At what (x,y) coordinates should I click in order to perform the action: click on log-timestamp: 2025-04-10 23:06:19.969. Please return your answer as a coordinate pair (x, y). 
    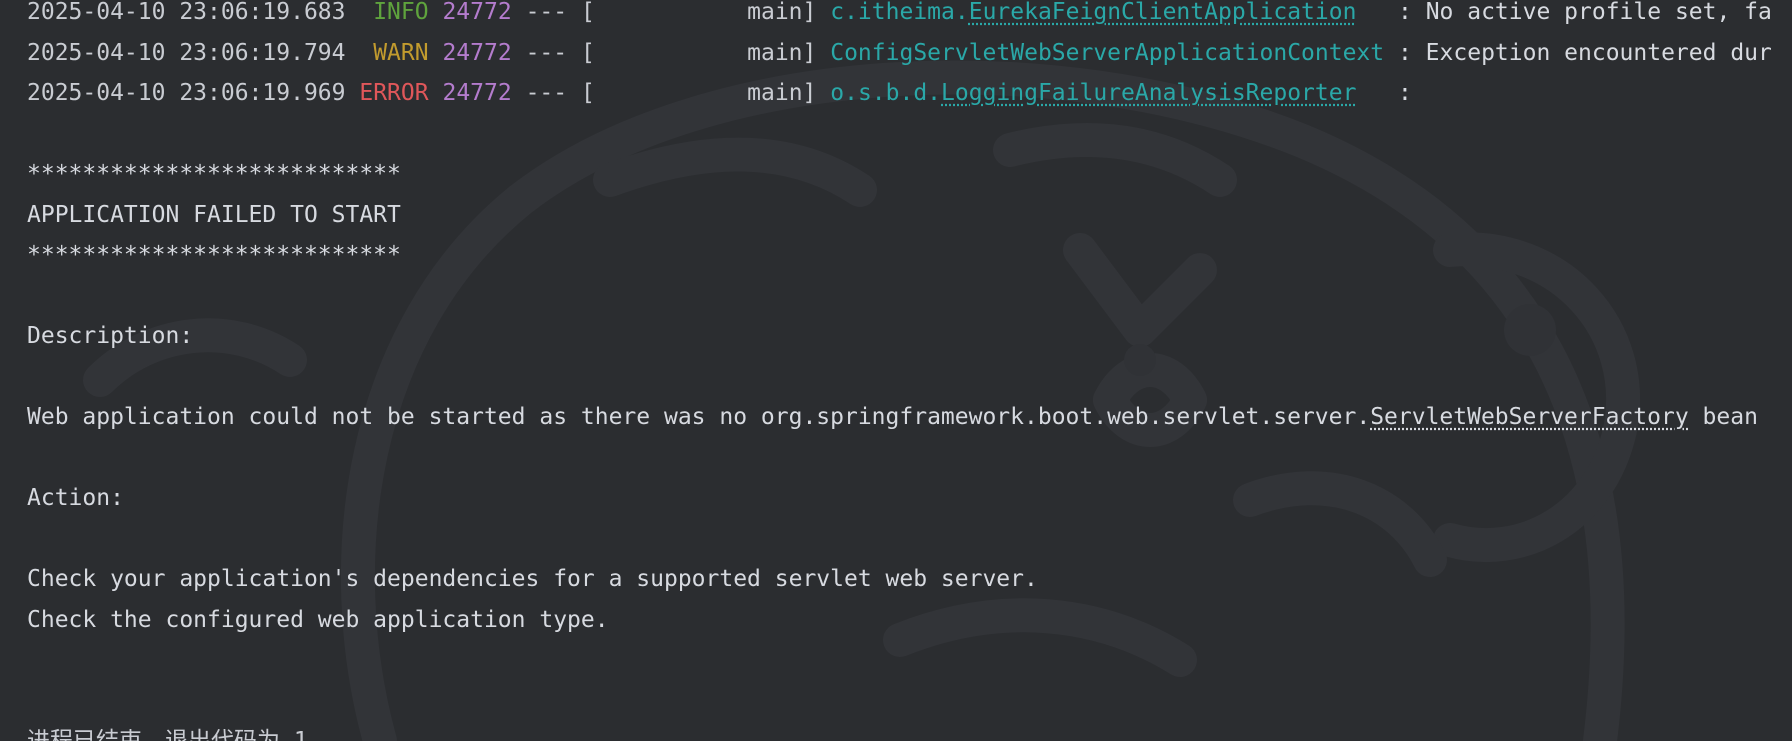
    Looking at the image, I should click on (186, 93).